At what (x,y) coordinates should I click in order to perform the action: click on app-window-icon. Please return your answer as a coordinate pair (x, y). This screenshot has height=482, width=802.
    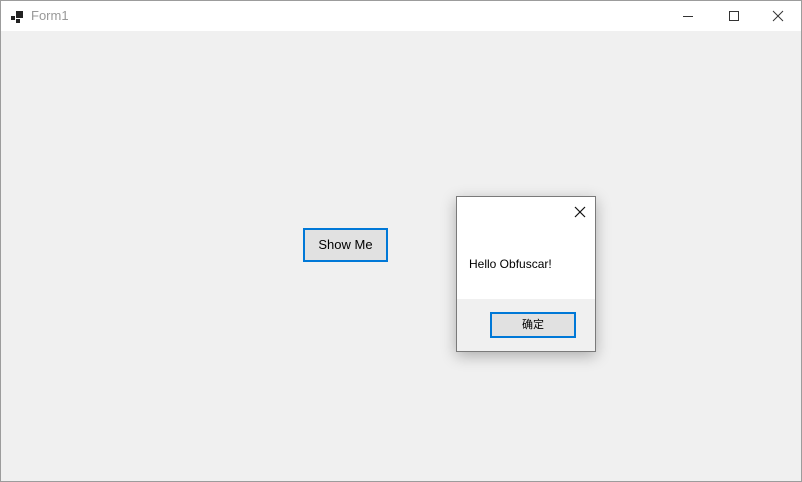
    Looking at the image, I should click on (17, 16).